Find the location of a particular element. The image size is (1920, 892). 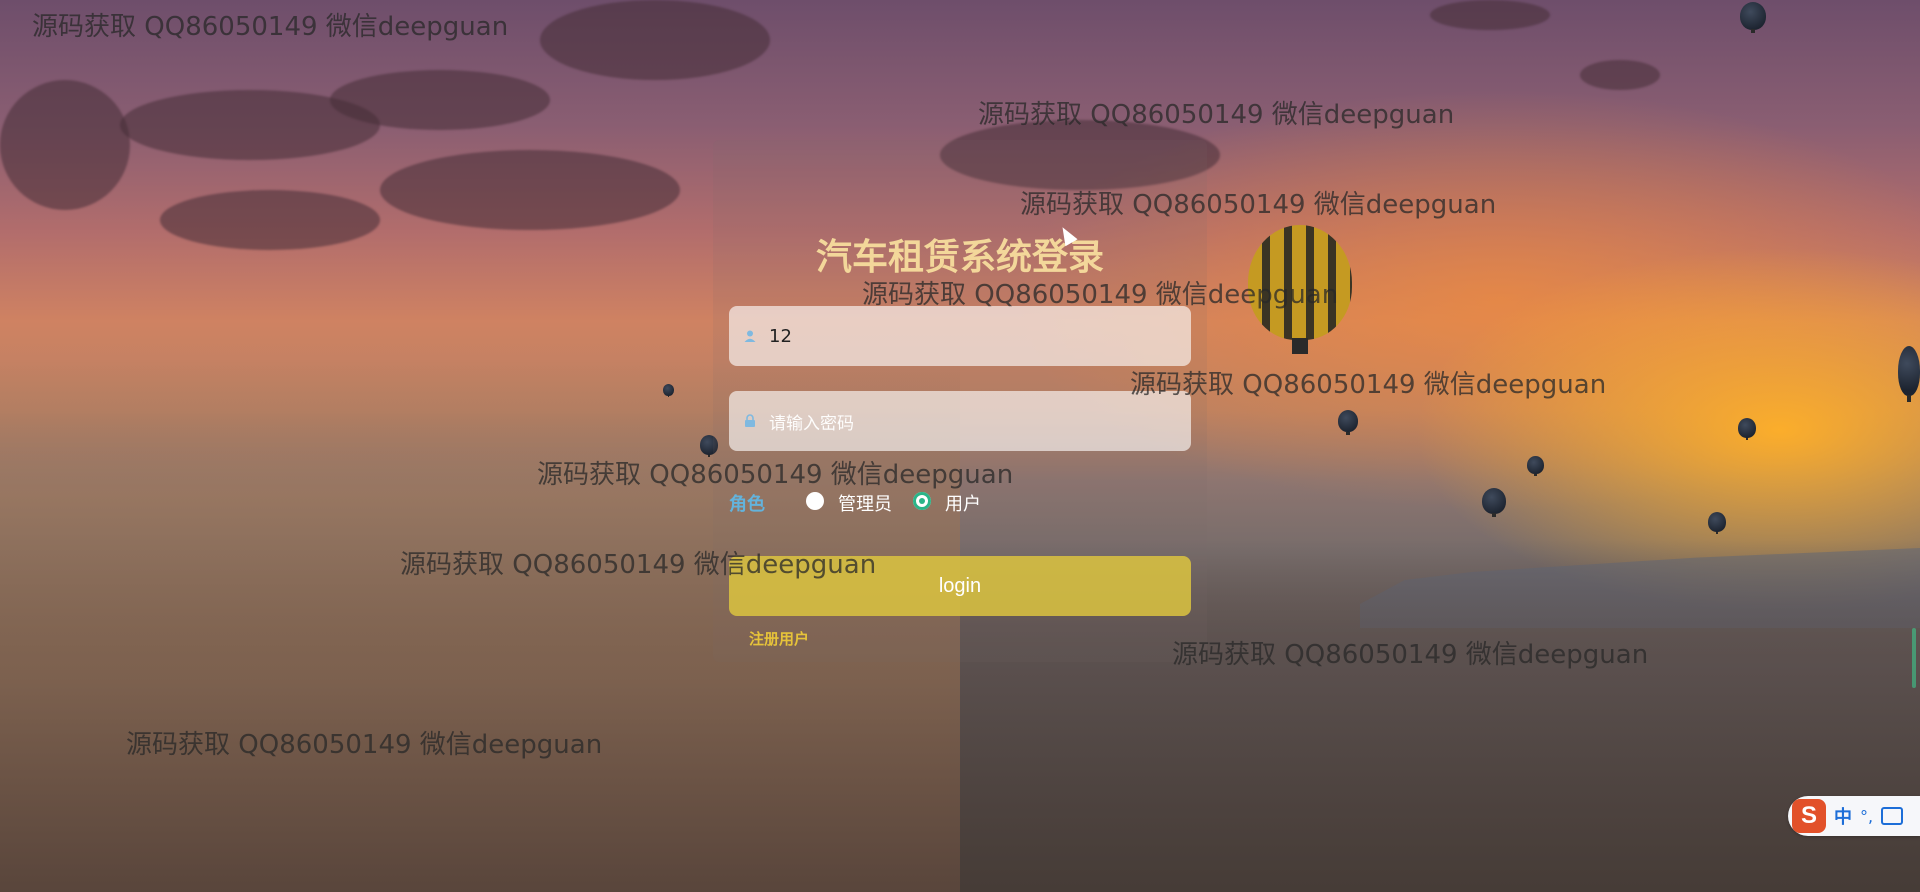

role-radio-user is located at coordinates (922, 501).